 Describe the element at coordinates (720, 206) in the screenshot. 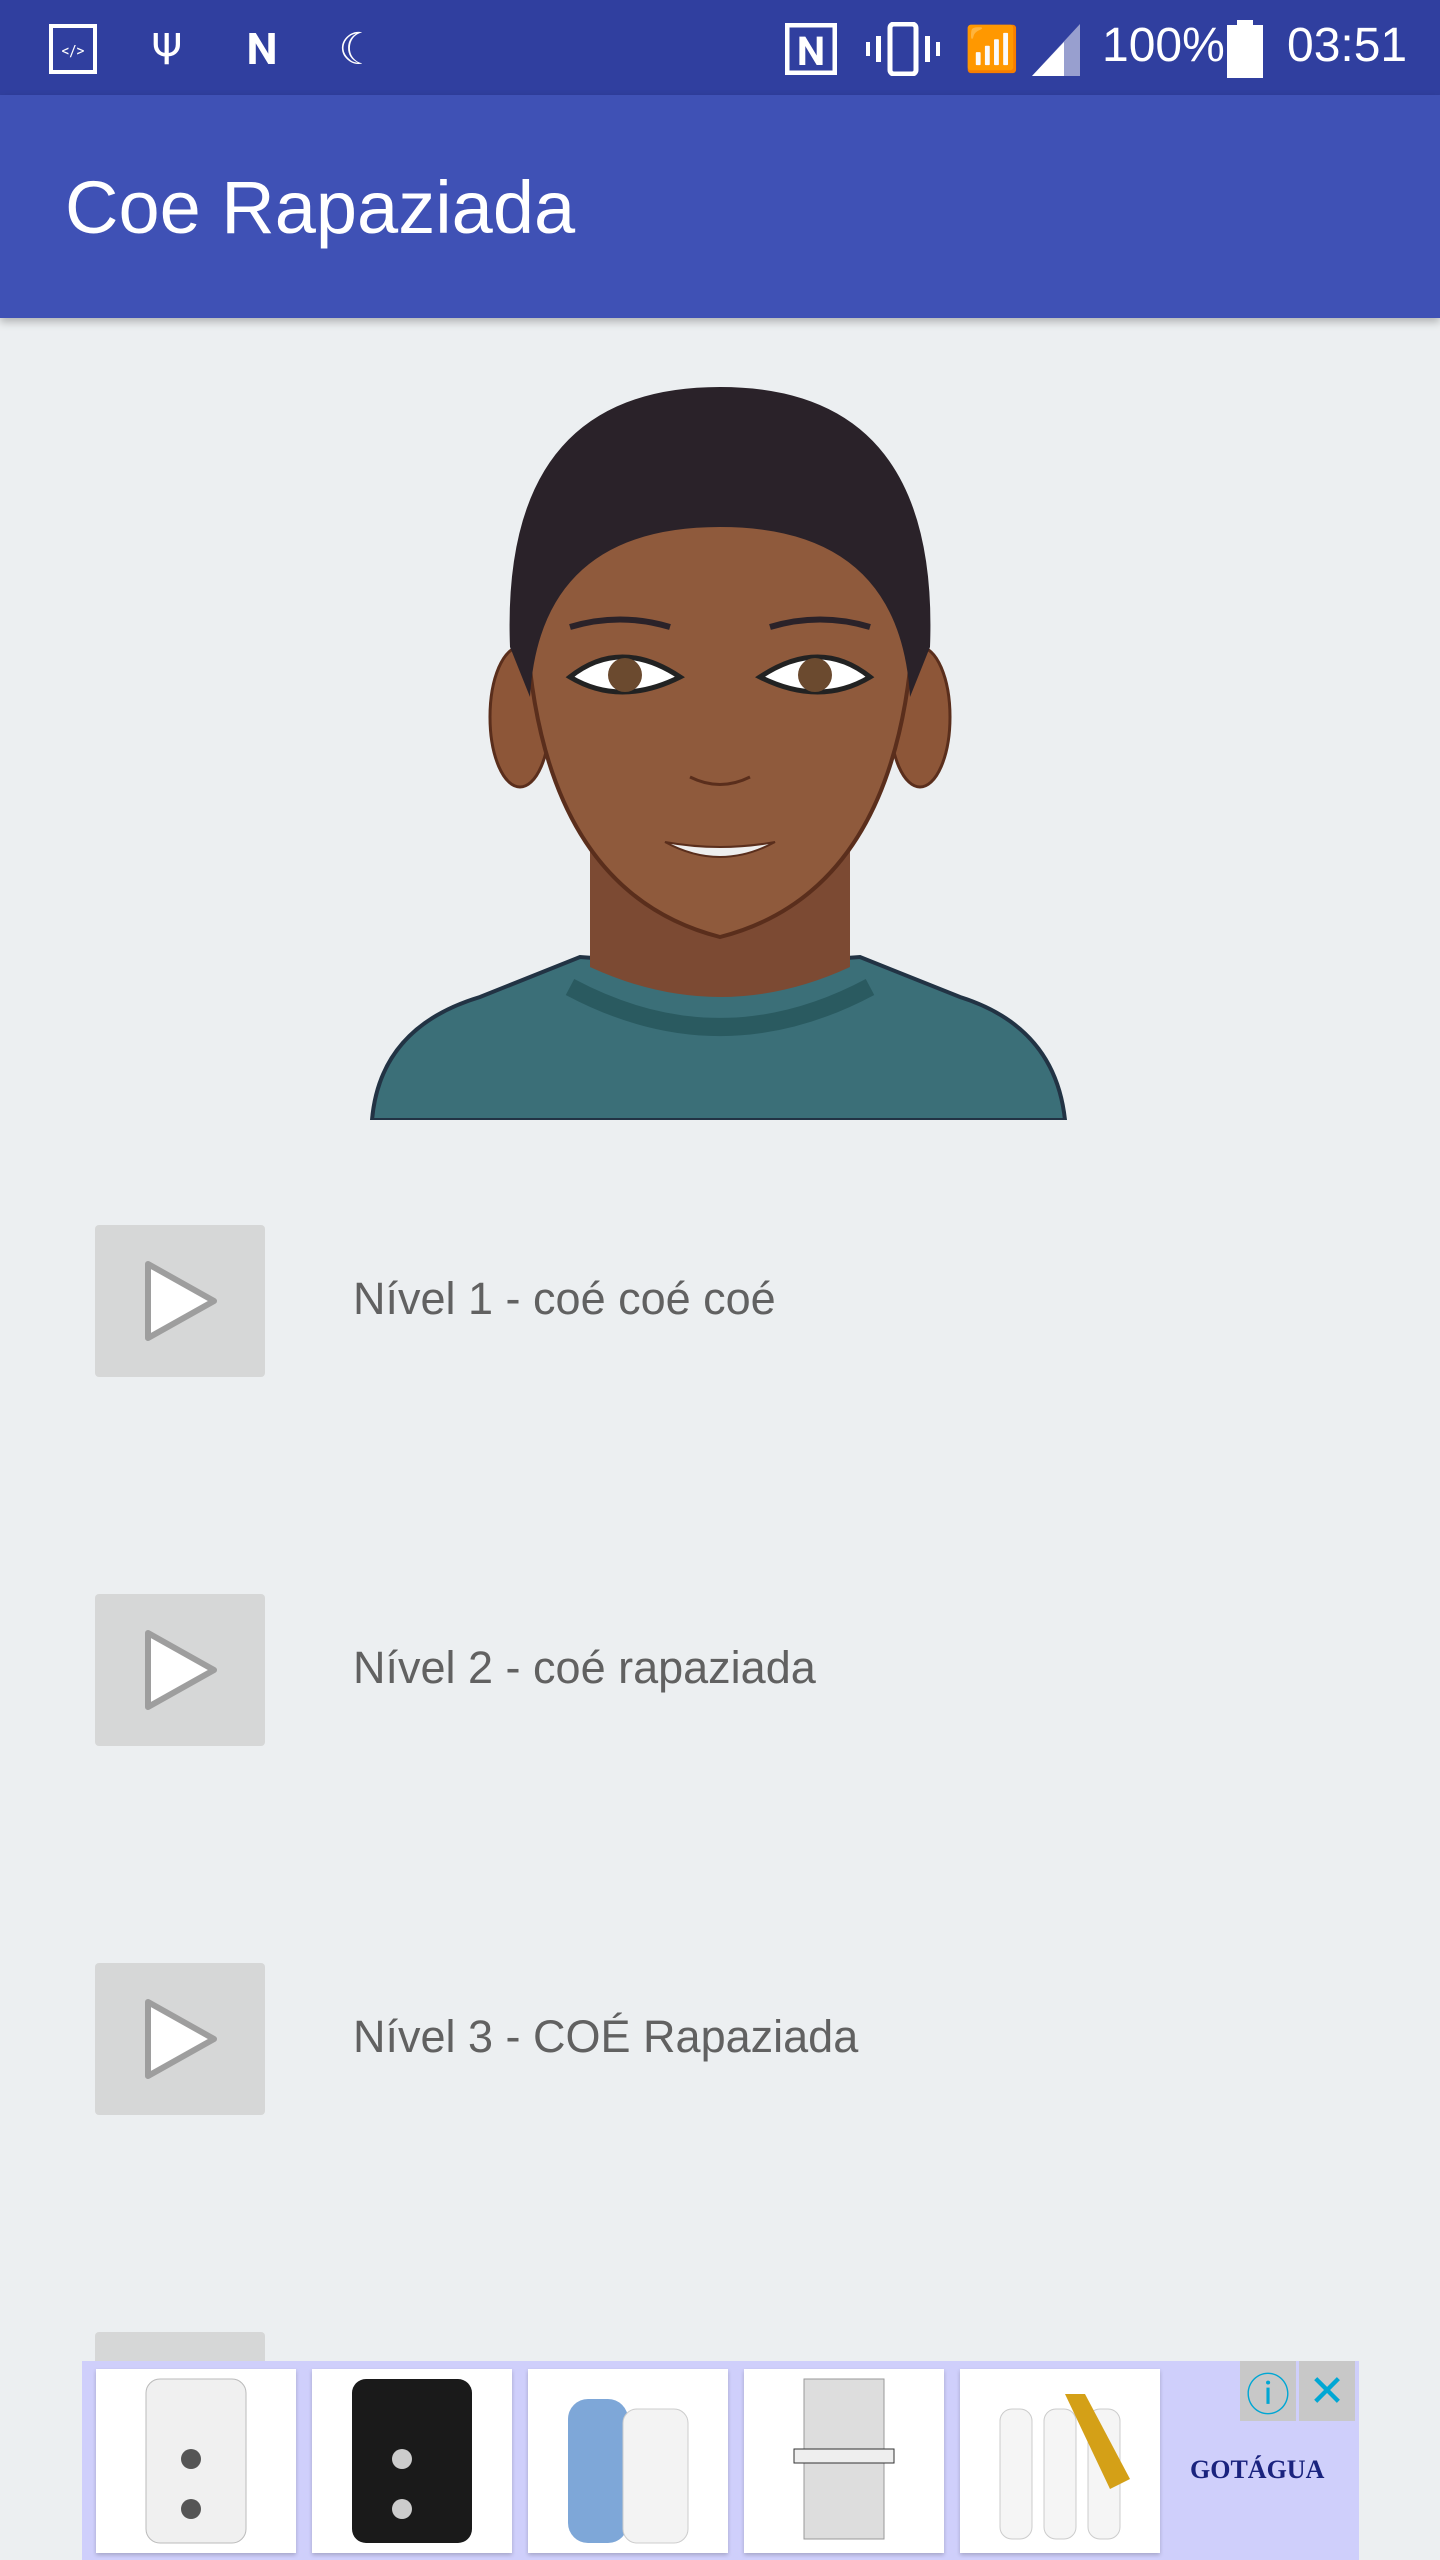

I see `app-bar: Coe Rapaziada` at that location.